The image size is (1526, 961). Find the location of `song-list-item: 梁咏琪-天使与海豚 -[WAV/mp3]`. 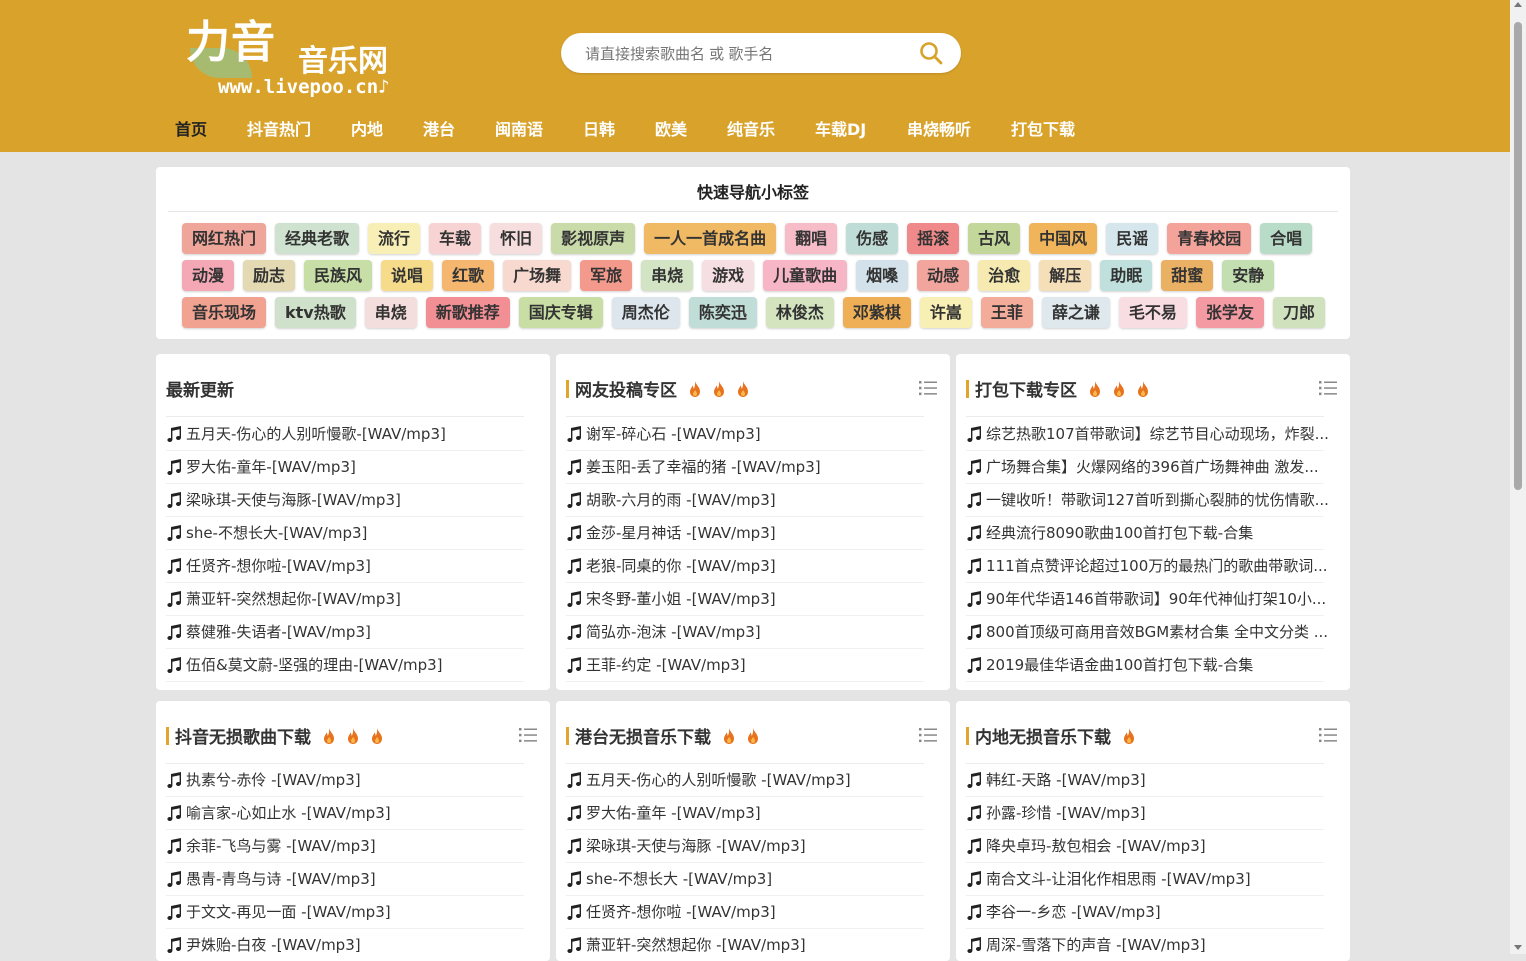

song-list-item: 梁咏琪-天使与海豚 -[WAV/mp3] is located at coordinates (751, 845).